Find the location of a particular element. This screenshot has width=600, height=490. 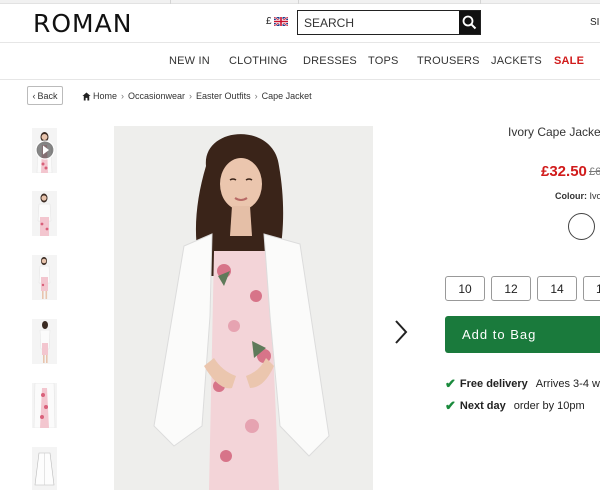

colour-label-text: Colour: is located at coordinates (571, 196).